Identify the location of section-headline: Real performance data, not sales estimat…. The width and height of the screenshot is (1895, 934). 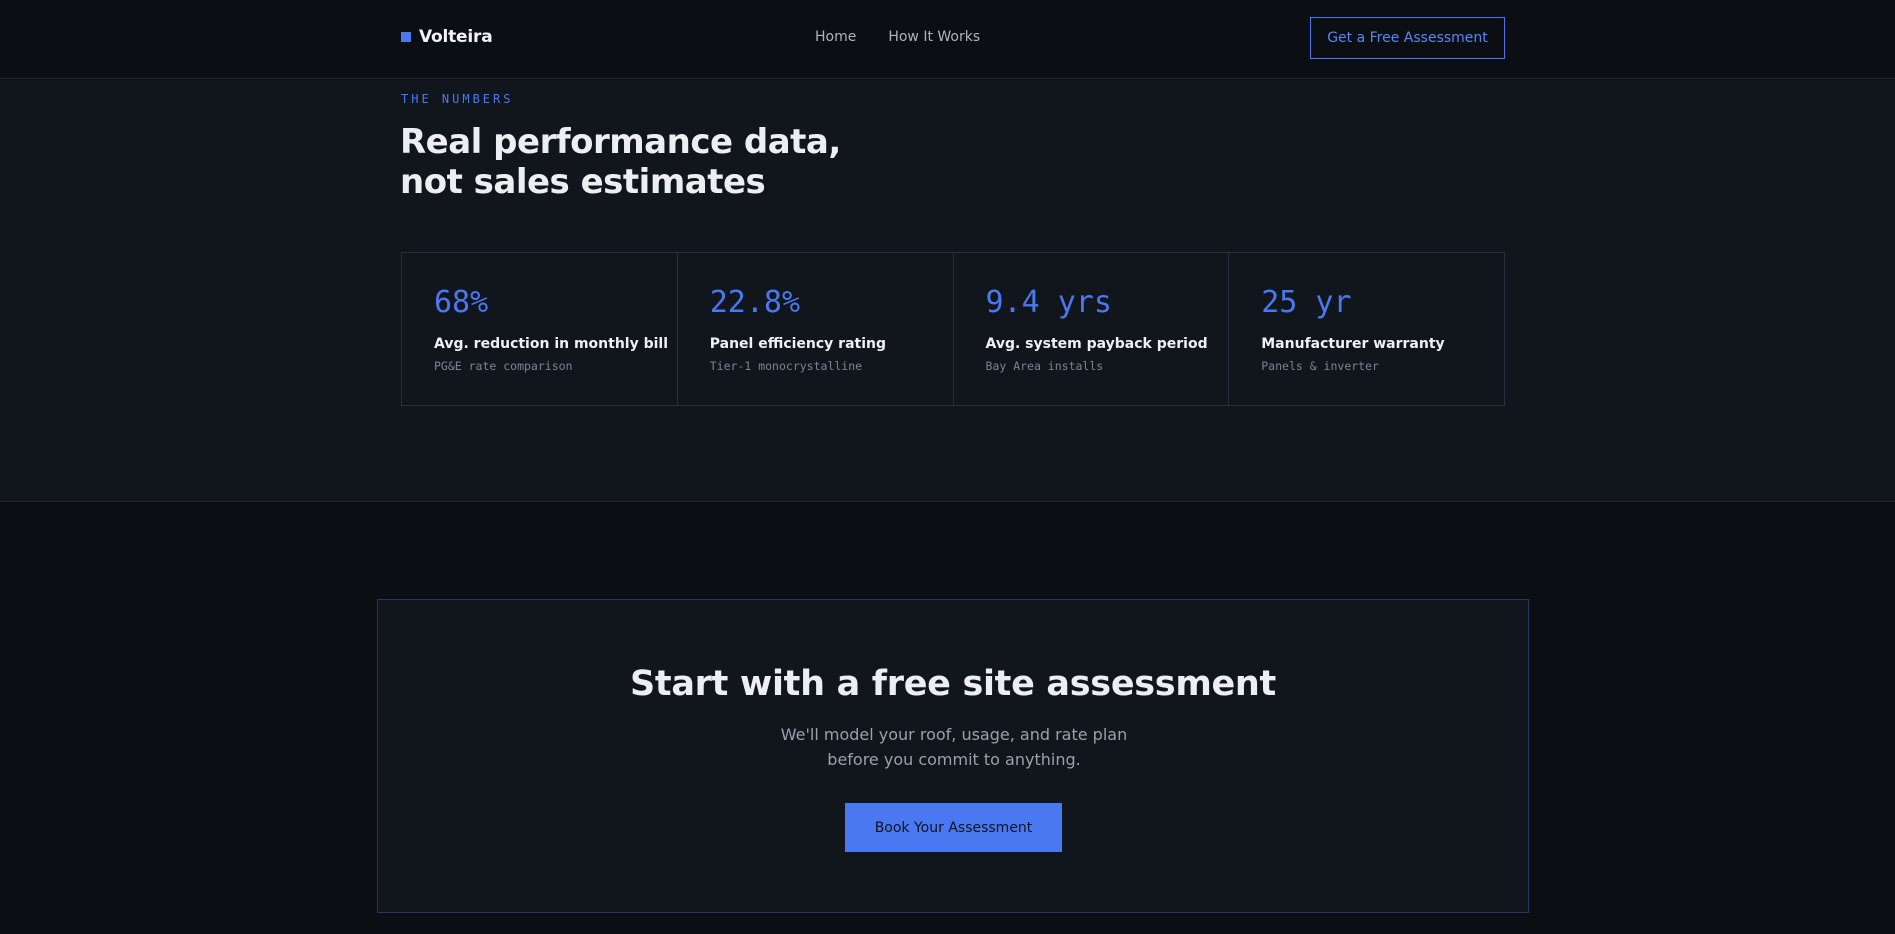
(700, 162).